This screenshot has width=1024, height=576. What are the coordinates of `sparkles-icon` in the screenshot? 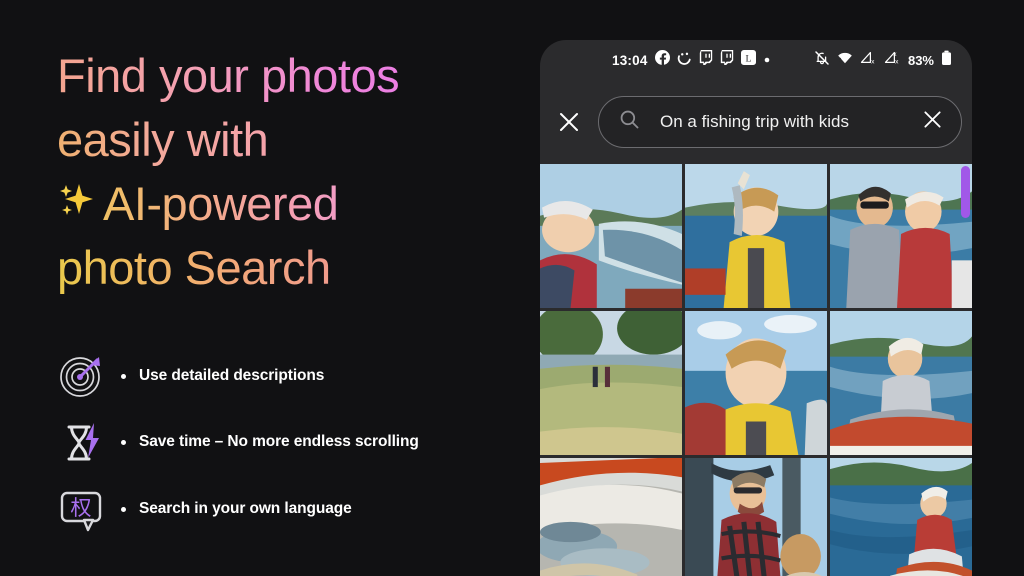 It's located at (79, 206).